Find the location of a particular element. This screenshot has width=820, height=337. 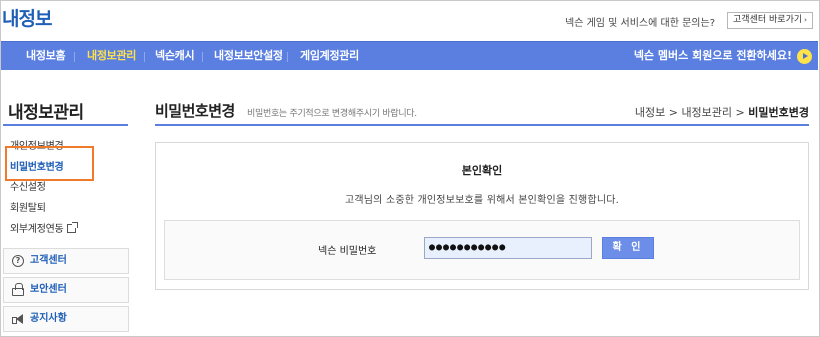

play-arrow-icon is located at coordinates (804, 56).